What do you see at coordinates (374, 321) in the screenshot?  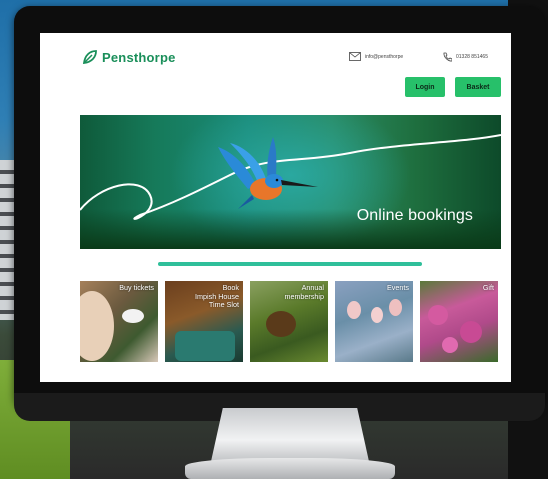 I see `tile-events: Events` at bounding box center [374, 321].